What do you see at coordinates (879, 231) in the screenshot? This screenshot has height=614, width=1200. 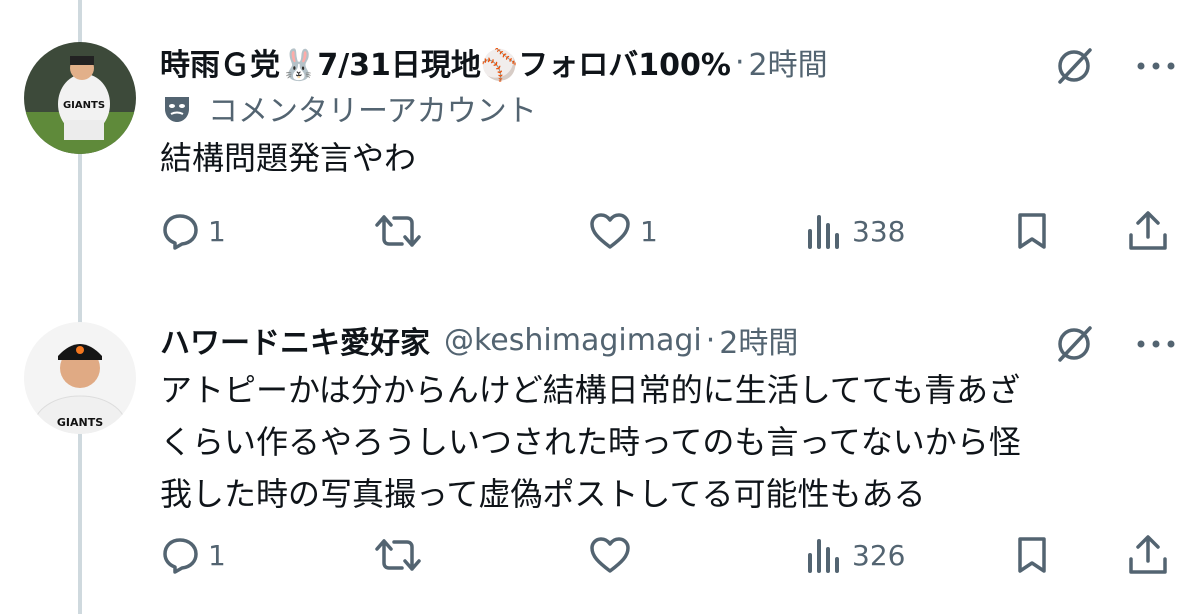 I see `views-count: 338` at bounding box center [879, 231].